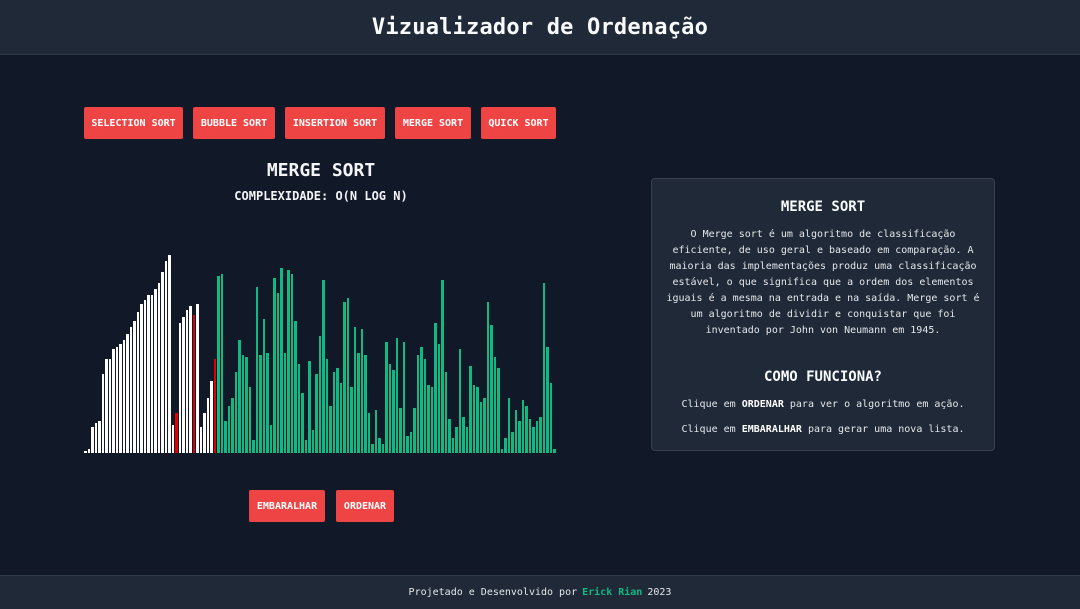  I want to click on quick-sort-button: QUICK SORT, so click(518, 123).